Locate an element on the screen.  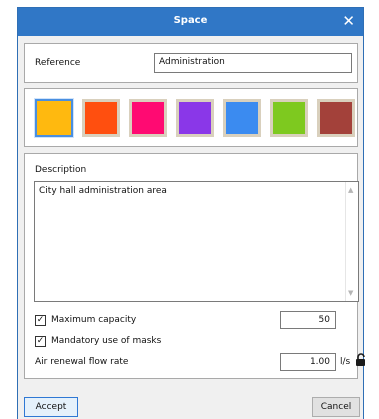
description-text: City hall administration area is located at coordinates (103, 191).